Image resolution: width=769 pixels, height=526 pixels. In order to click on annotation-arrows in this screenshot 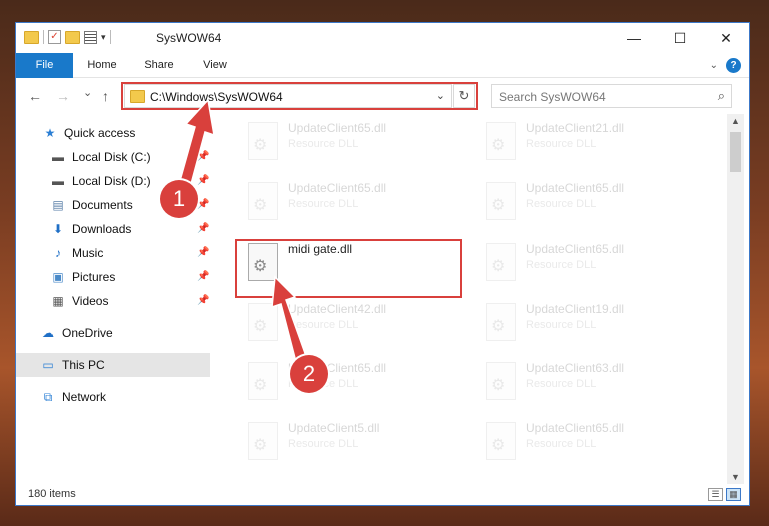, I will do `click(241, 231)`.